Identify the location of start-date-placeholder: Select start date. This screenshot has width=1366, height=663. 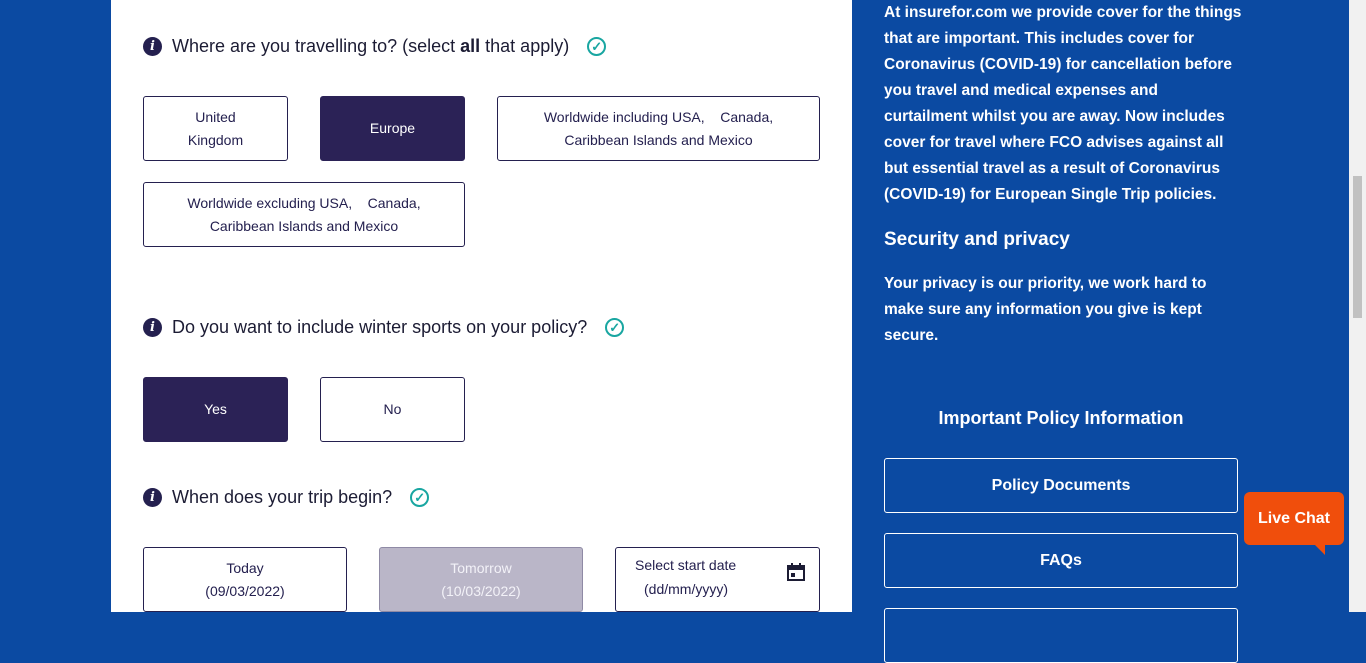
(686, 565).